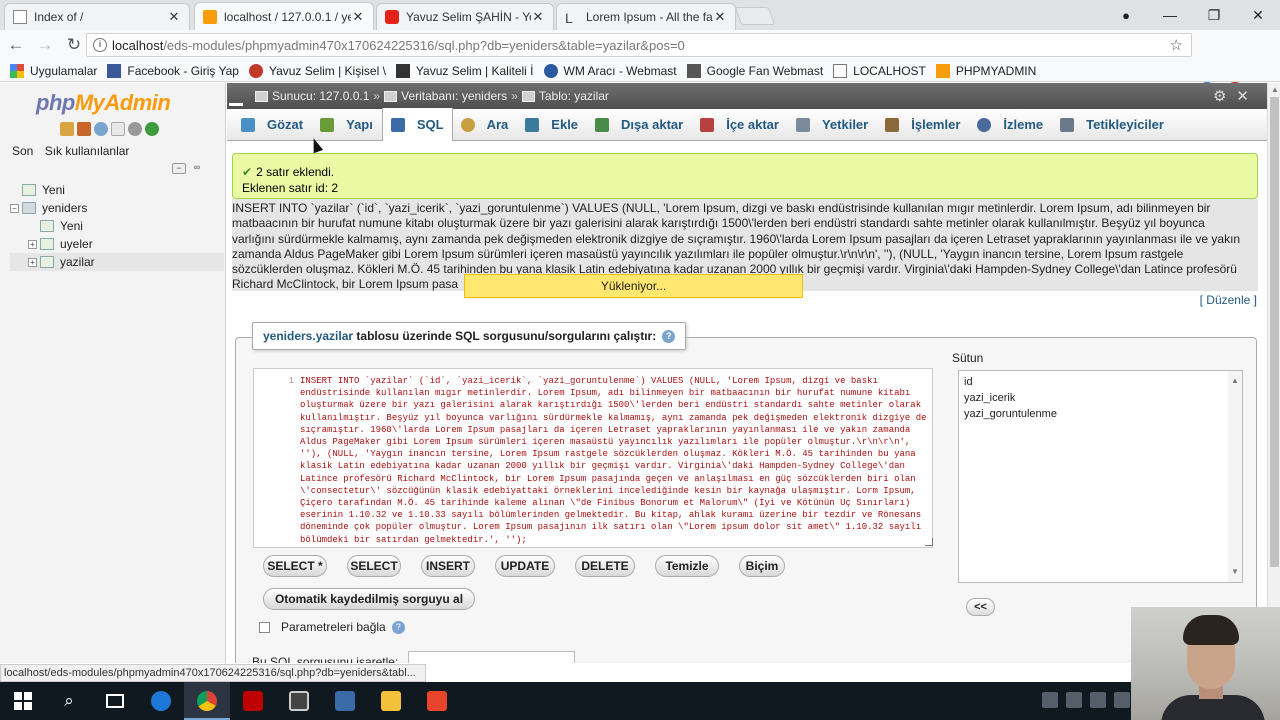 The width and height of the screenshot is (1280, 720). What do you see at coordinates (929, 542) in the screenshot?
I see `resize-handle` at bounding box center [929, 542].